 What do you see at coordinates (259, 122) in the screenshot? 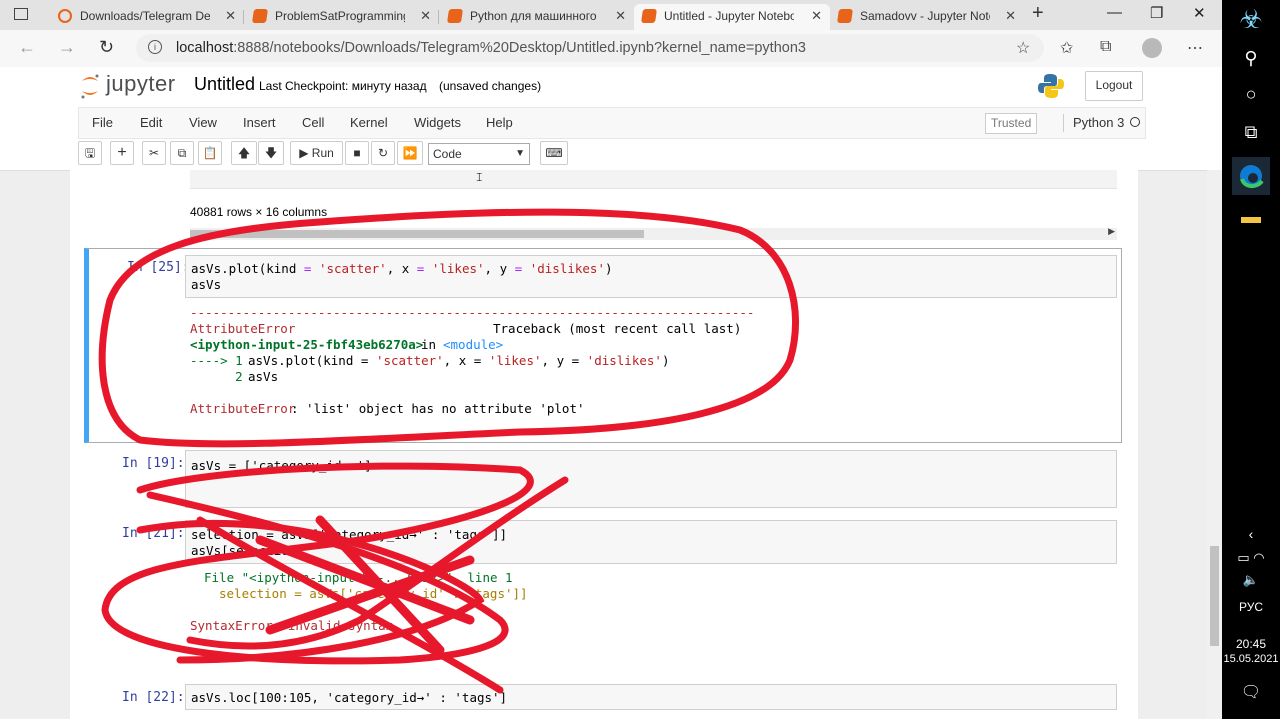
I see `menu-insert: Insert` at bounding box center [259, 122].